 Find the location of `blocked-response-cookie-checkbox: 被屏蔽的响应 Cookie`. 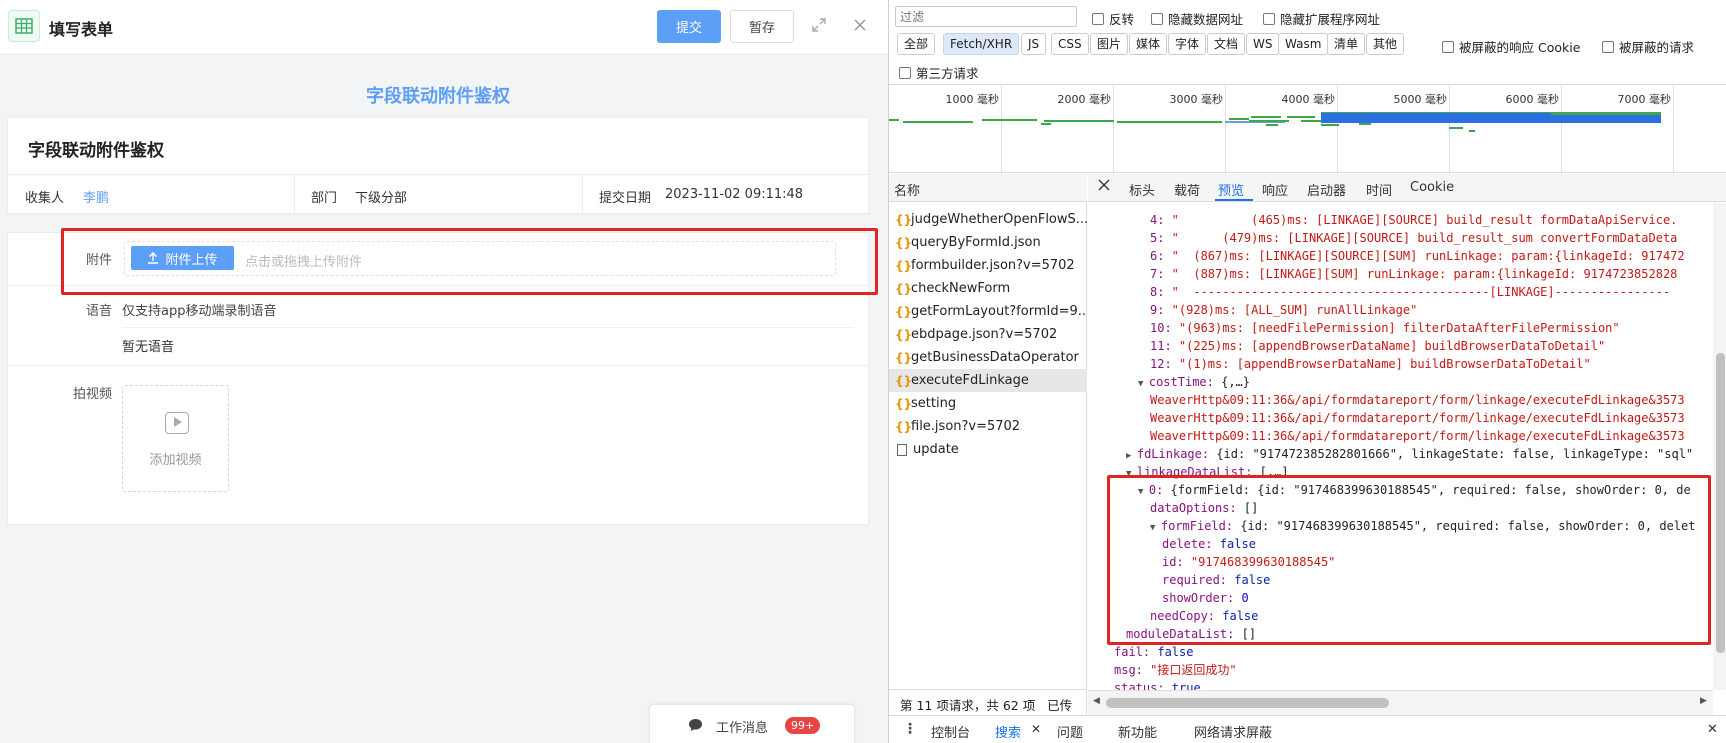

blocked-response-cookie-checkbox: 被屏蔽的响应 Cookie is located at coordinates (1511, 46).